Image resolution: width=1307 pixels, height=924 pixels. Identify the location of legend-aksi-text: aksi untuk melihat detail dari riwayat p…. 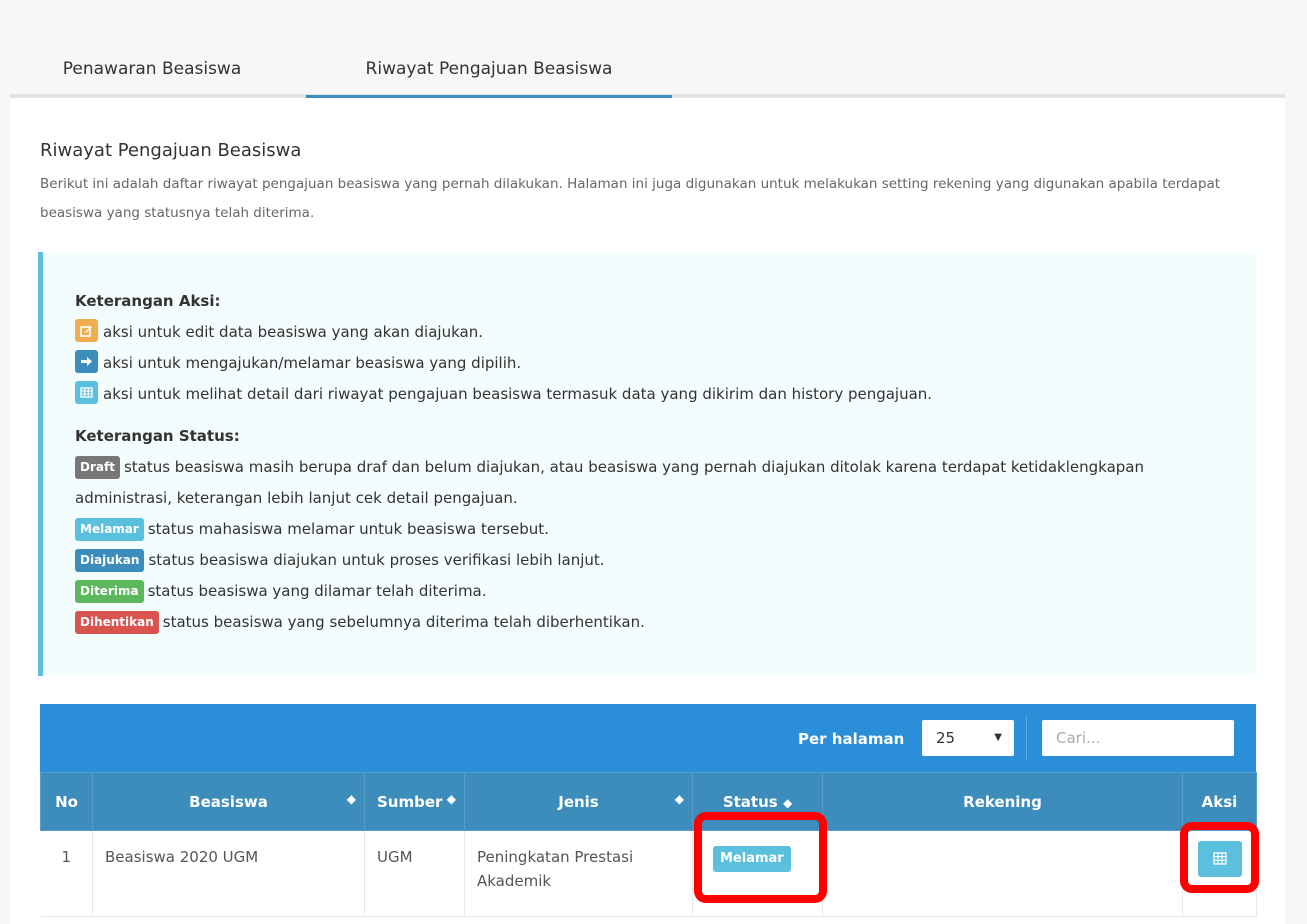
(518, 394).